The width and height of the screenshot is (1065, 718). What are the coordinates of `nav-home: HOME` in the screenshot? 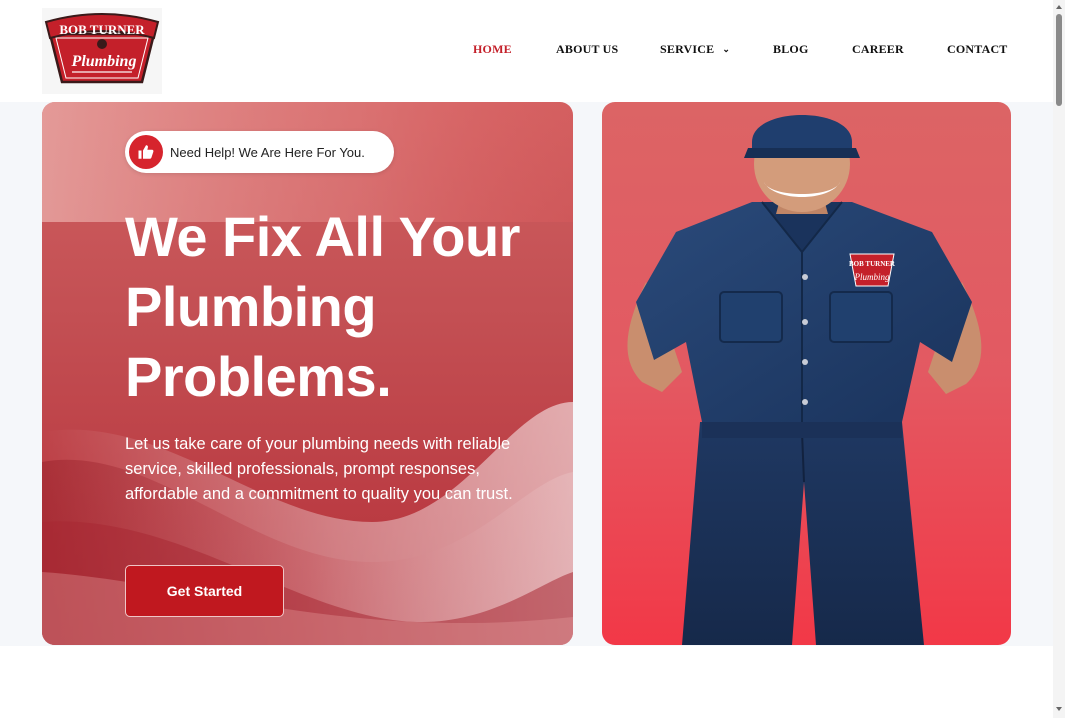 It's located at (492, 49).